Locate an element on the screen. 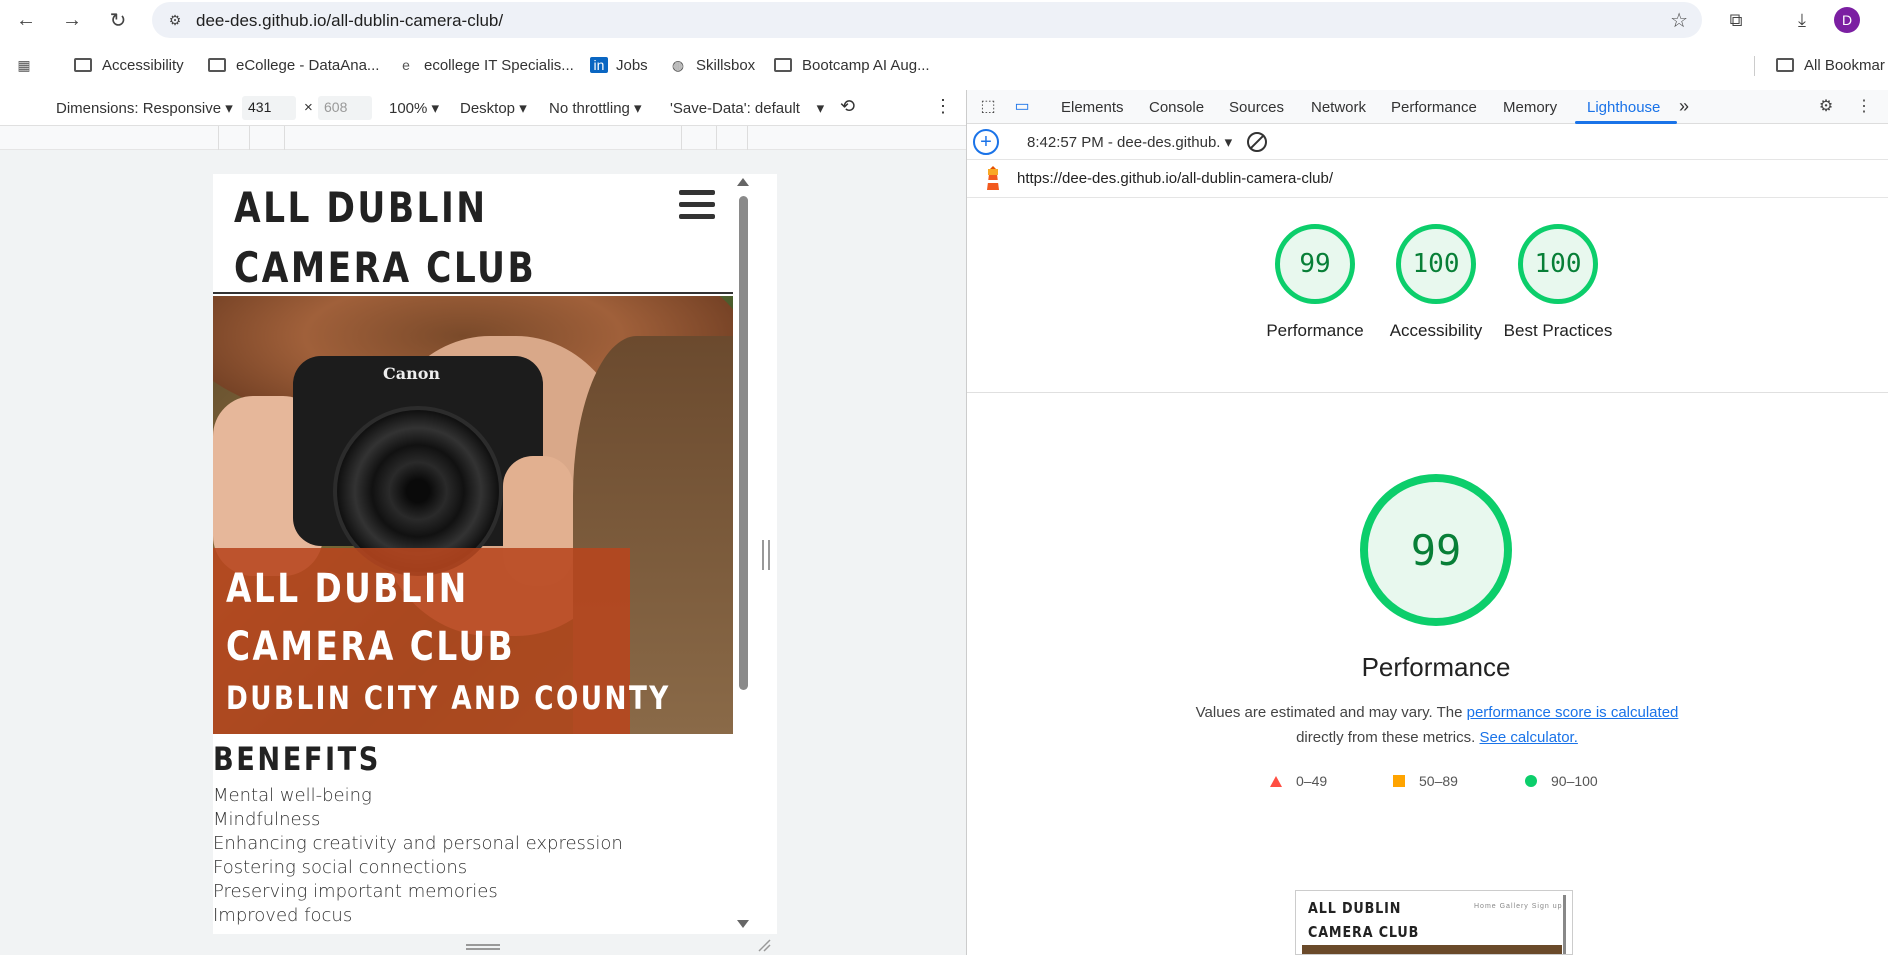 The height and width of the screenshot is (955, 1888). lighthouse-toolbar: + 8:42:57 PM - dee-des.github. ▾ is located at coordinates (1427, 142).